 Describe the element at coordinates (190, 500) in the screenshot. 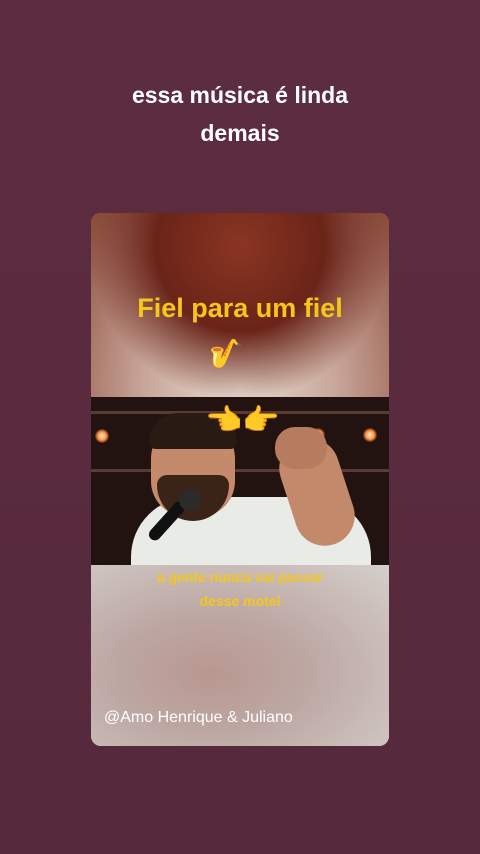

I see `microphone-head` at that location.